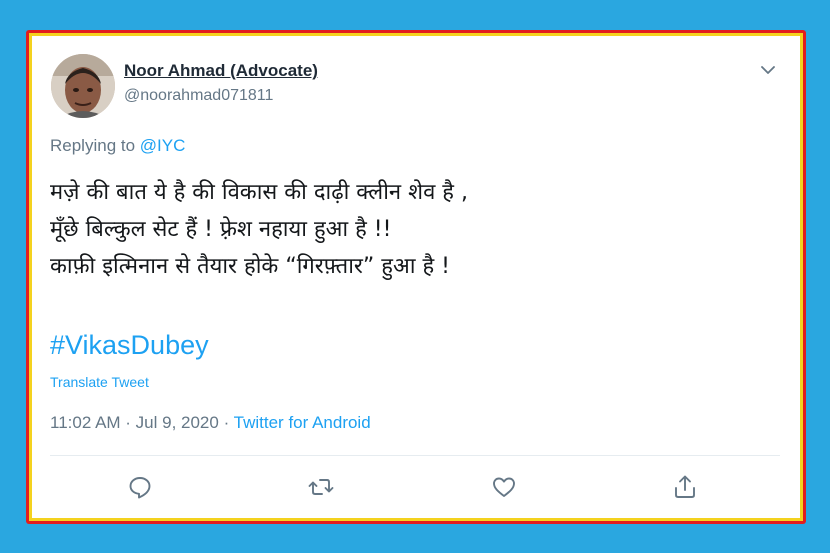 The width and height of the screenshot is (830, 553). I want to click on author-handle: @noorahmad071811, so click(198, 96).